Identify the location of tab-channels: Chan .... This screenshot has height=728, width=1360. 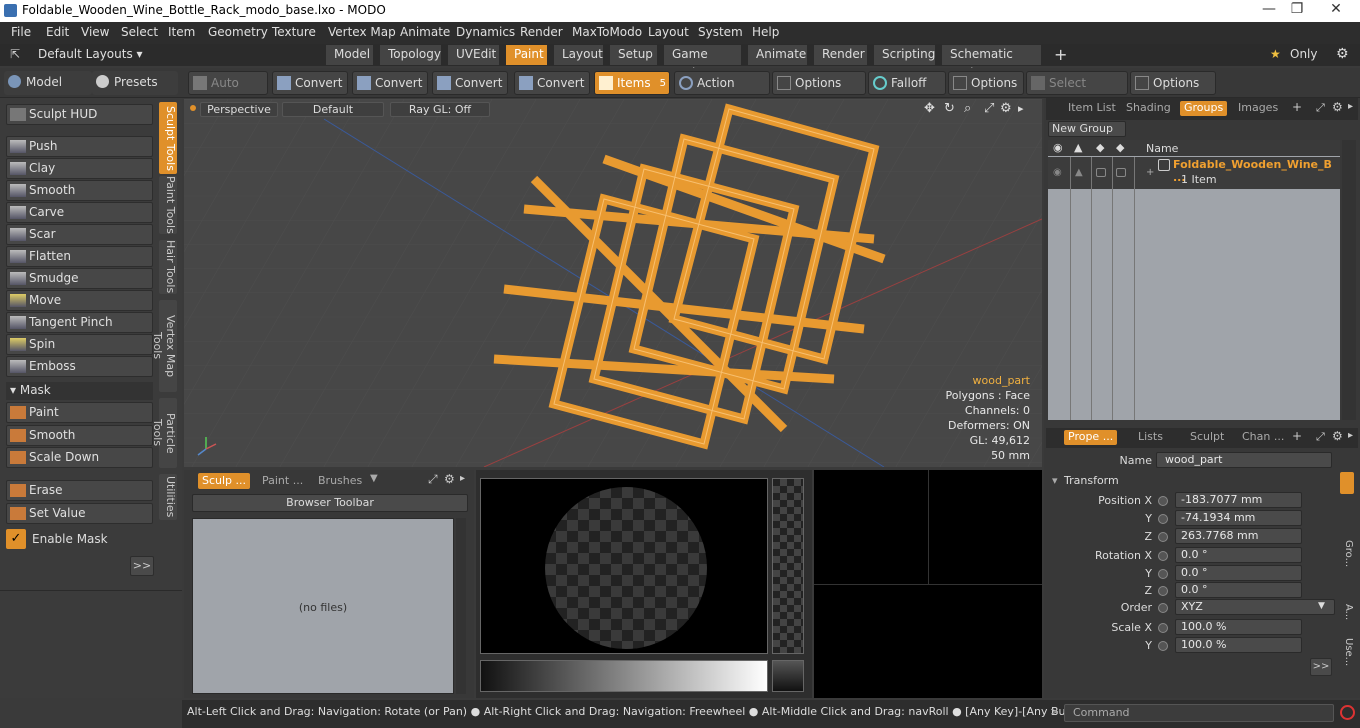
(1263, 437).